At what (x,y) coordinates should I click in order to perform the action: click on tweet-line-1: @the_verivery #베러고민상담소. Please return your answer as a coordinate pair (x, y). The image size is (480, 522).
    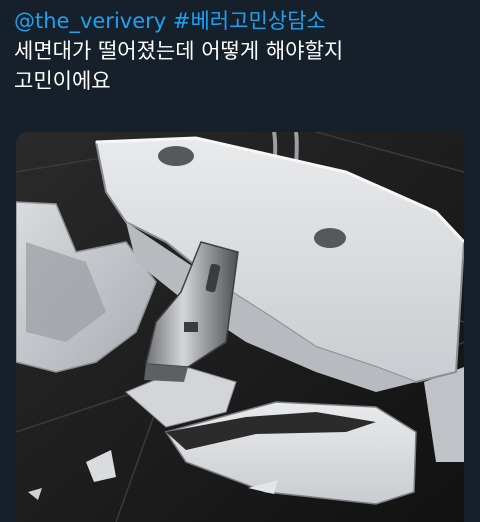
    Looking at the image, I should click on (242, 21).